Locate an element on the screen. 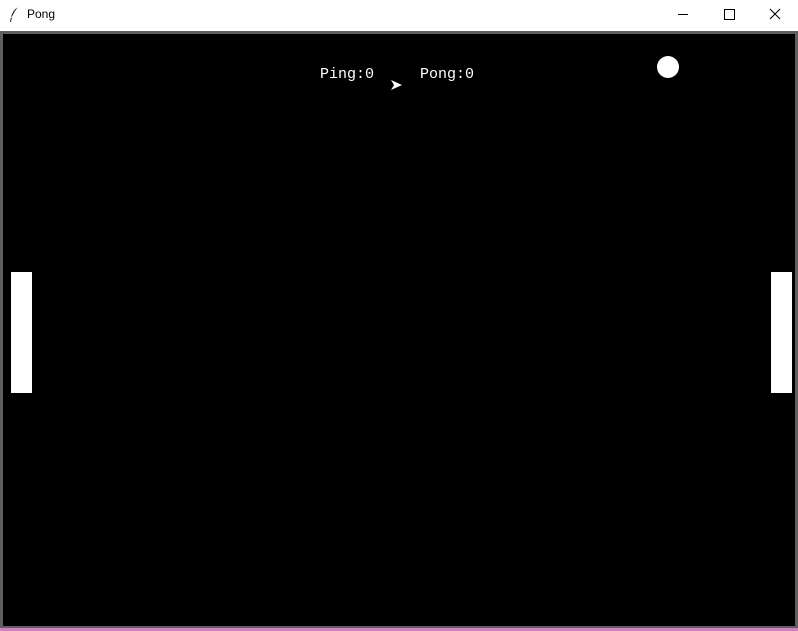  maximize-icon is located at coordinates (729, 14).